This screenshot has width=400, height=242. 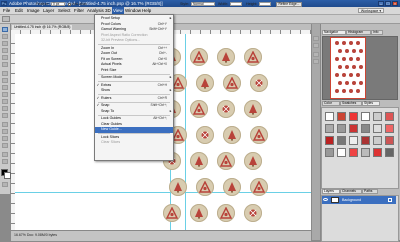 I want to click on tab-swatches: Swatches, so click(x=351, y=103).